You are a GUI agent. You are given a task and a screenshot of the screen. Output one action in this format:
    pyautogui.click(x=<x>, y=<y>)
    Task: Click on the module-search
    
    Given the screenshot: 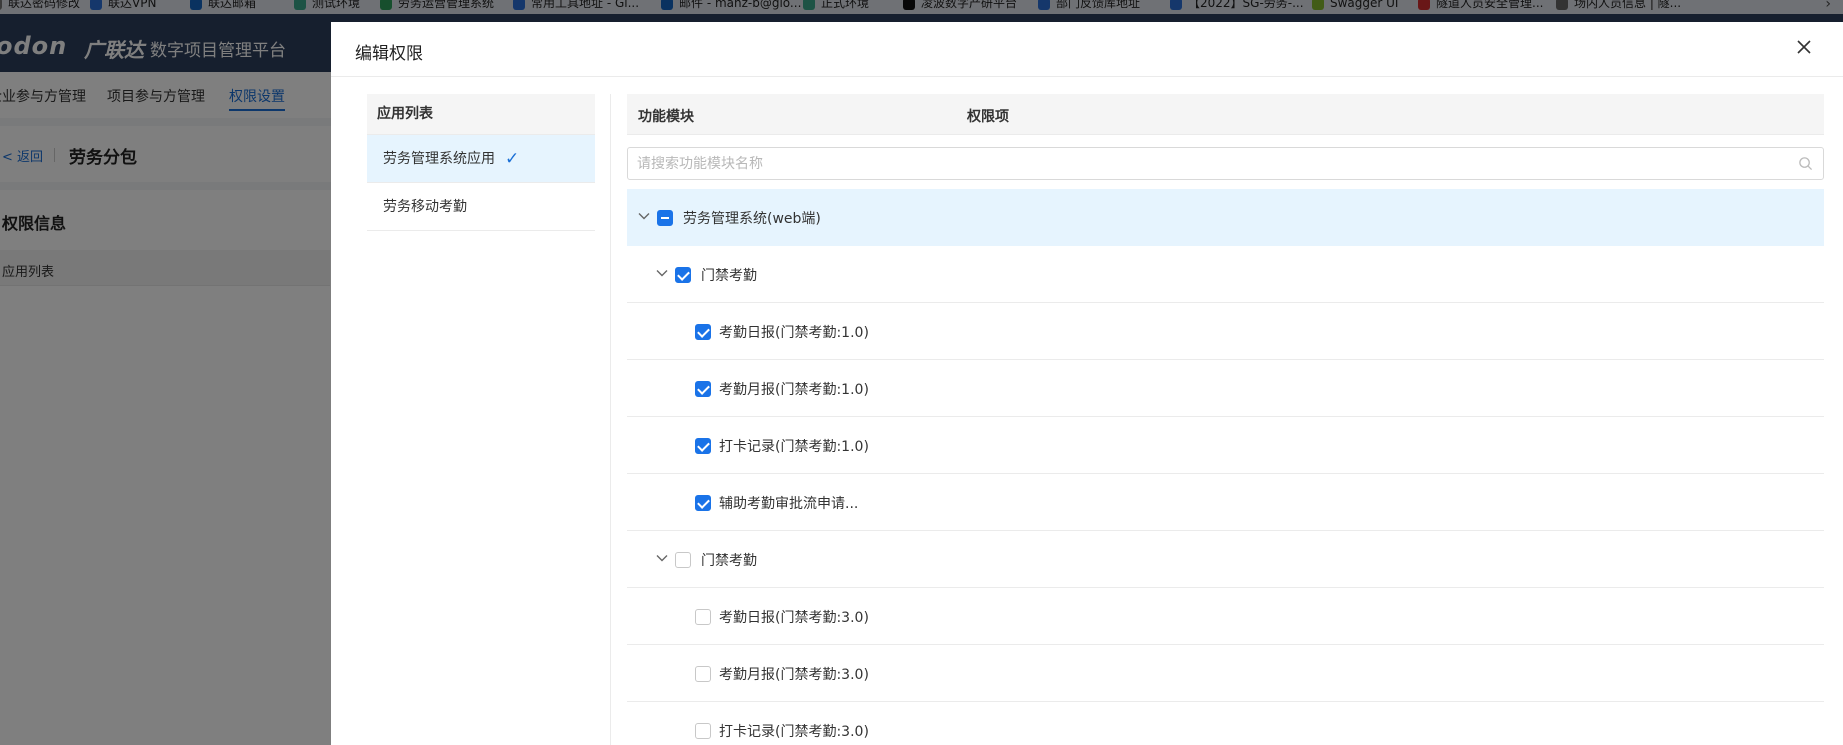 What is the action you would take?
    pyautogui.click(x=1225, y=163)
    